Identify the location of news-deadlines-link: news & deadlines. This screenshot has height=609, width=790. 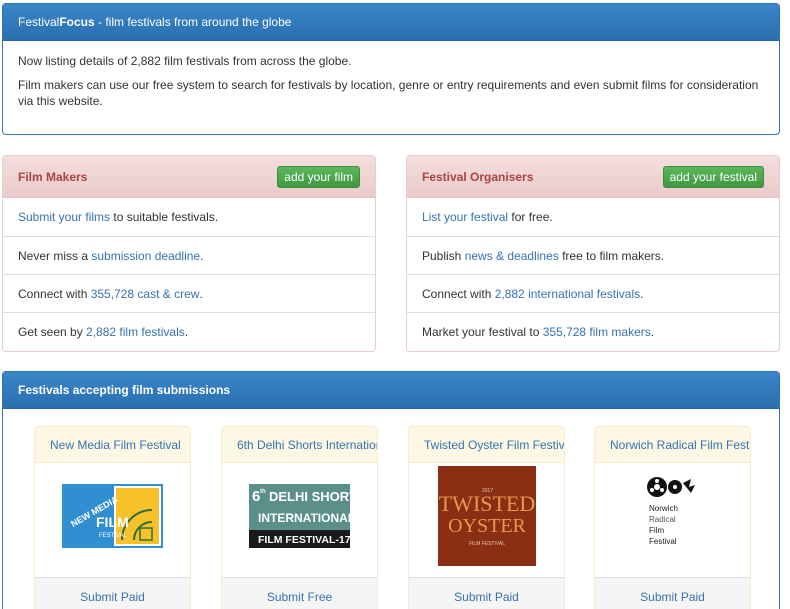
(512, 256).